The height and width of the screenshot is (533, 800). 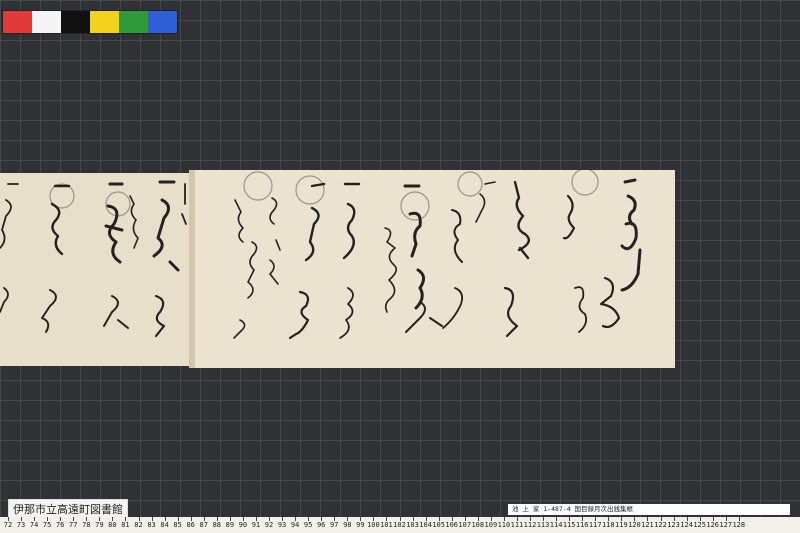 I want to click on ruler-number: 105, so click(x=438, y=525).